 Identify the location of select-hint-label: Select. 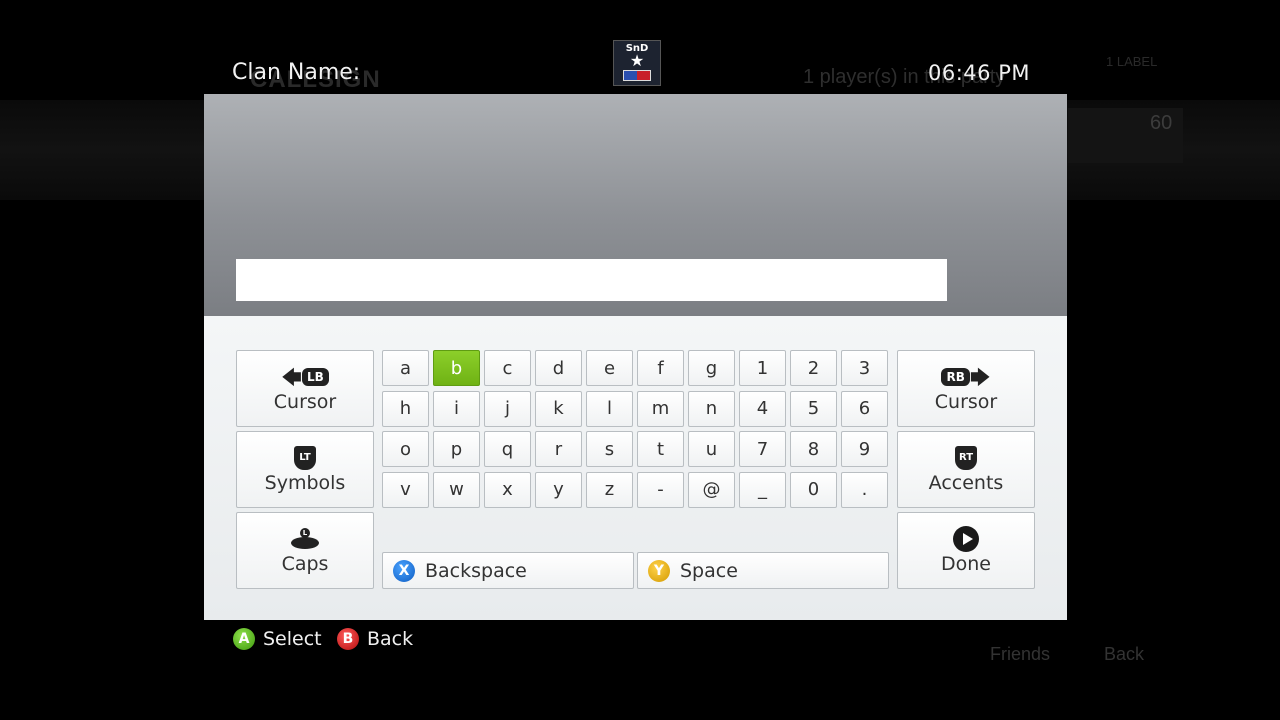
(292, 639).